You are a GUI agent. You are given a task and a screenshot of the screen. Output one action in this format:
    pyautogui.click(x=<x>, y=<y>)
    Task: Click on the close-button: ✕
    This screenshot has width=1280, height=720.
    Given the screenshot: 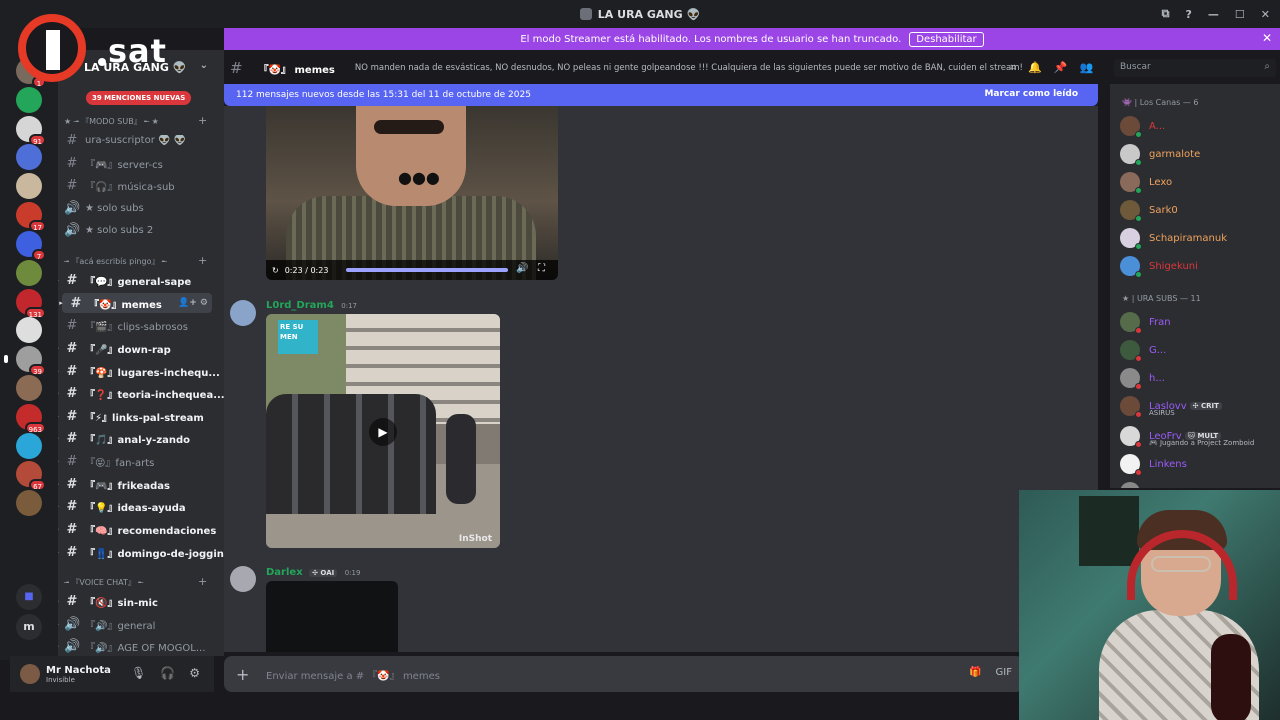 What is the action you would take?
    pyautogui.click(x=1265, y=14)
    